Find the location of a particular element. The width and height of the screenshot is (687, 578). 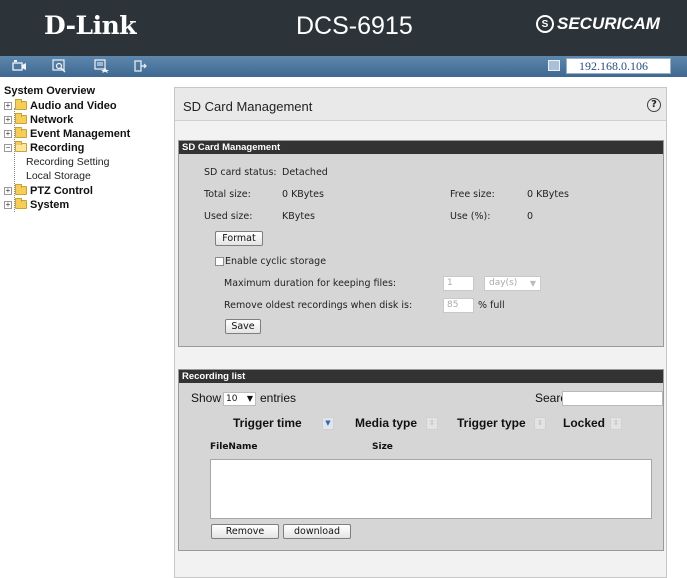

top-banner: D-Link DCS-6915 S SECURICAM is located at coordinates (343, 28).